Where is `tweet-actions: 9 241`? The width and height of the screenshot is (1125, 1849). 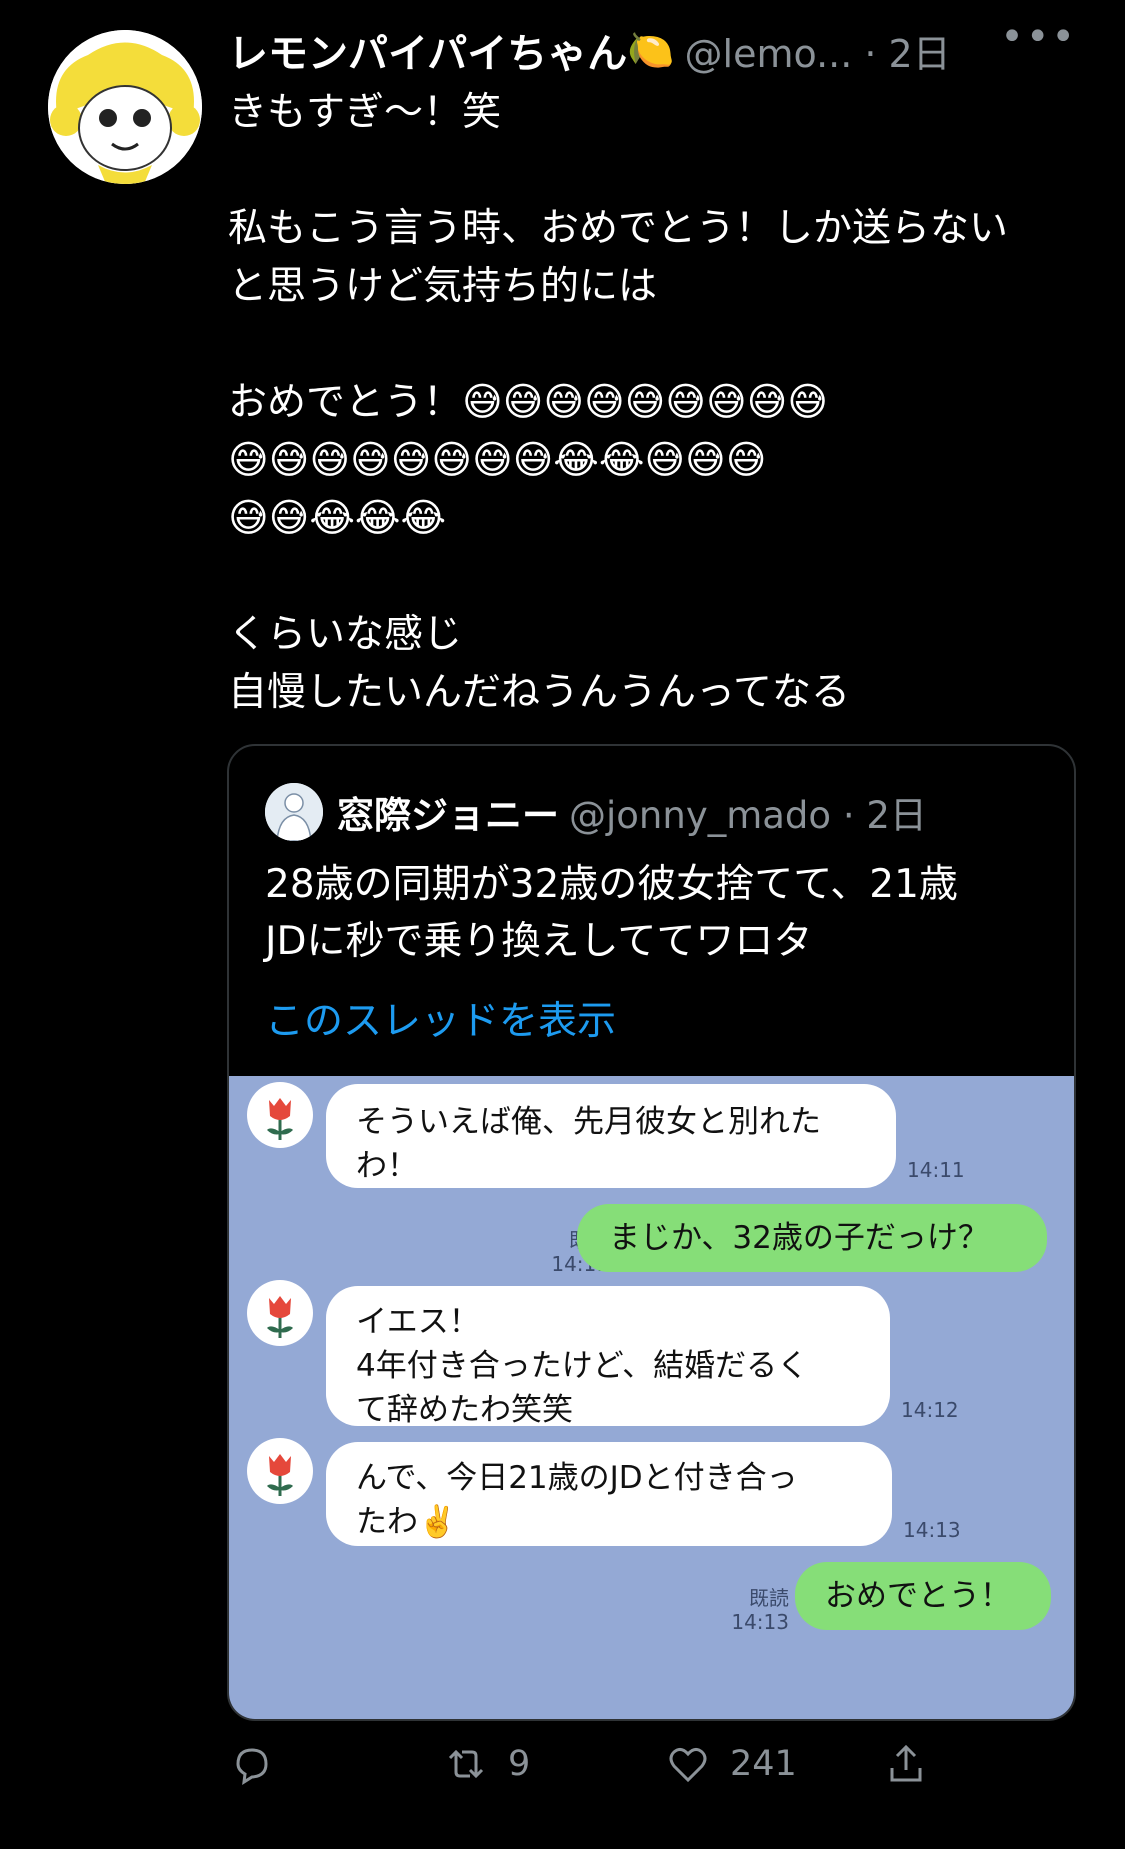 tweet-actions: 9 241 is located at coordinates (676, 1775).